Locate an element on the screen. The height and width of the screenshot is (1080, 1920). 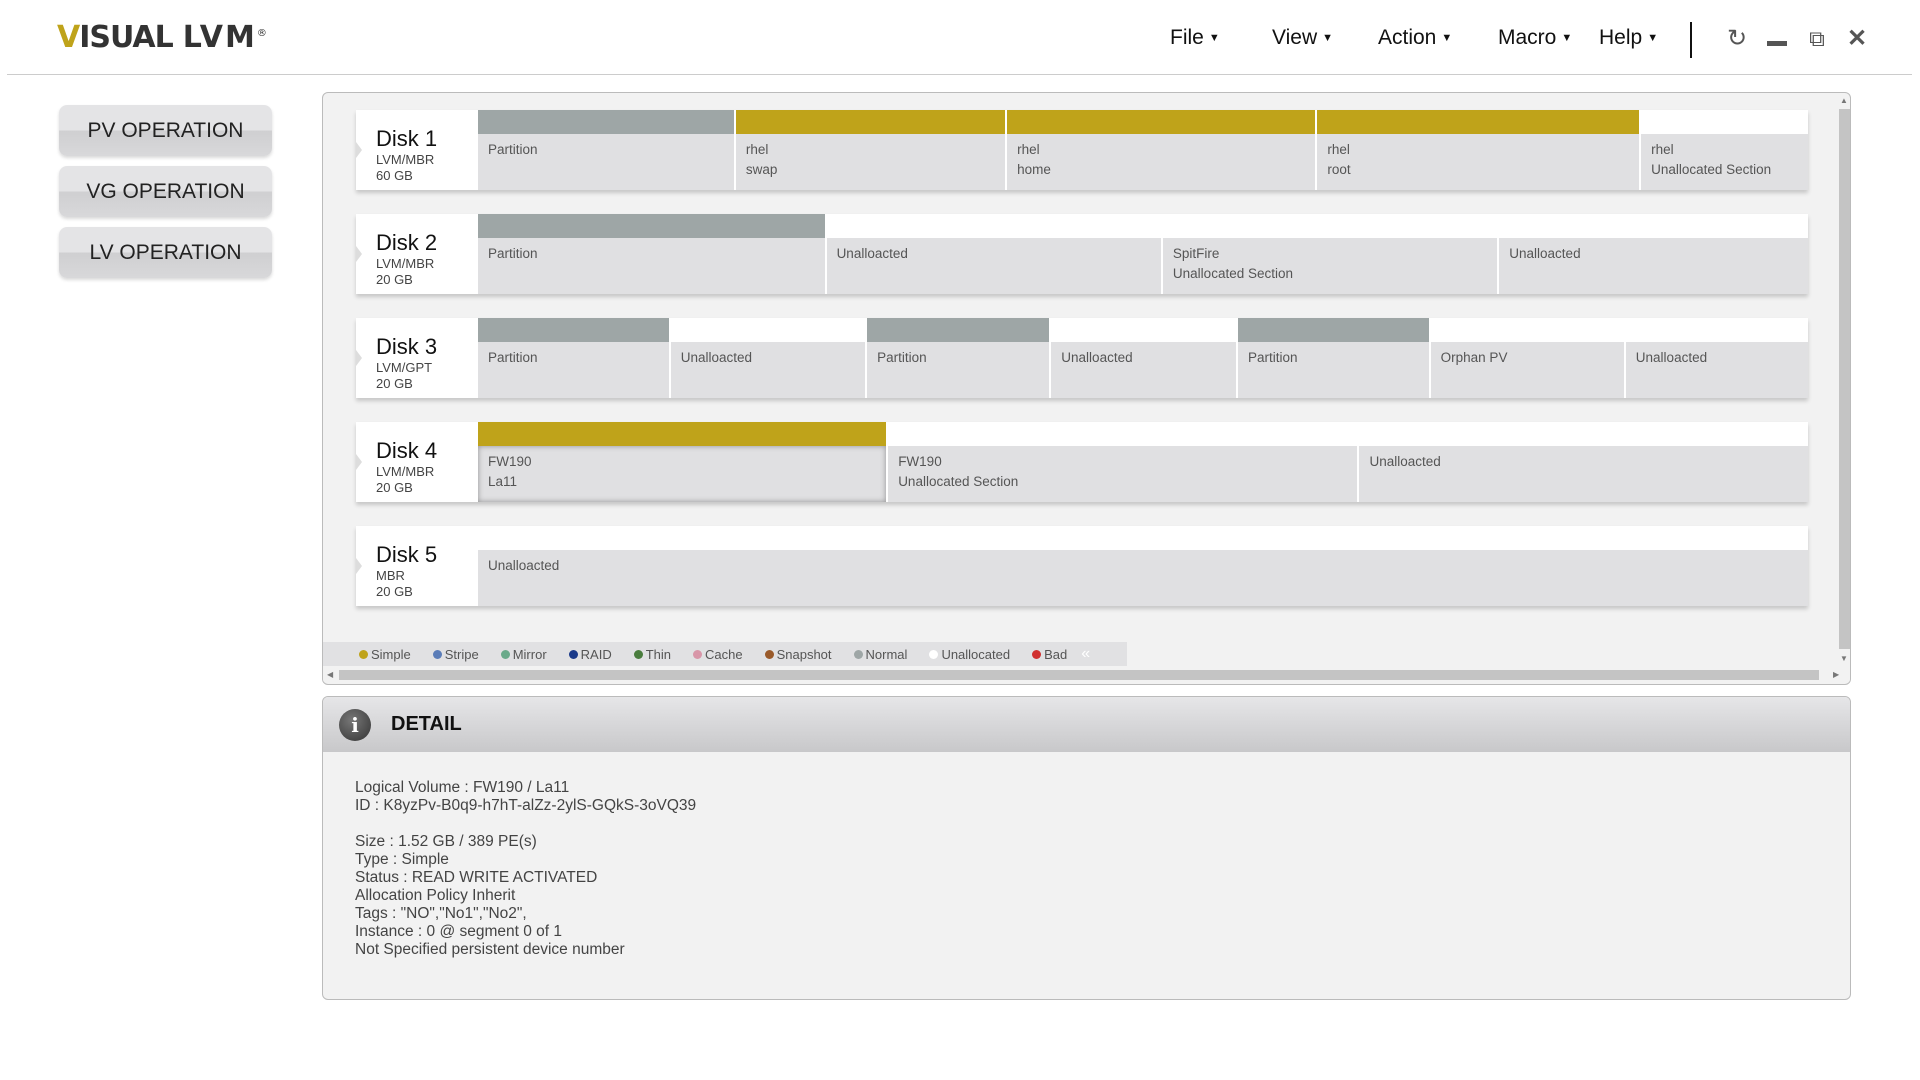
disk-segment: FW190 La11 is located at coordinates (683, 462).